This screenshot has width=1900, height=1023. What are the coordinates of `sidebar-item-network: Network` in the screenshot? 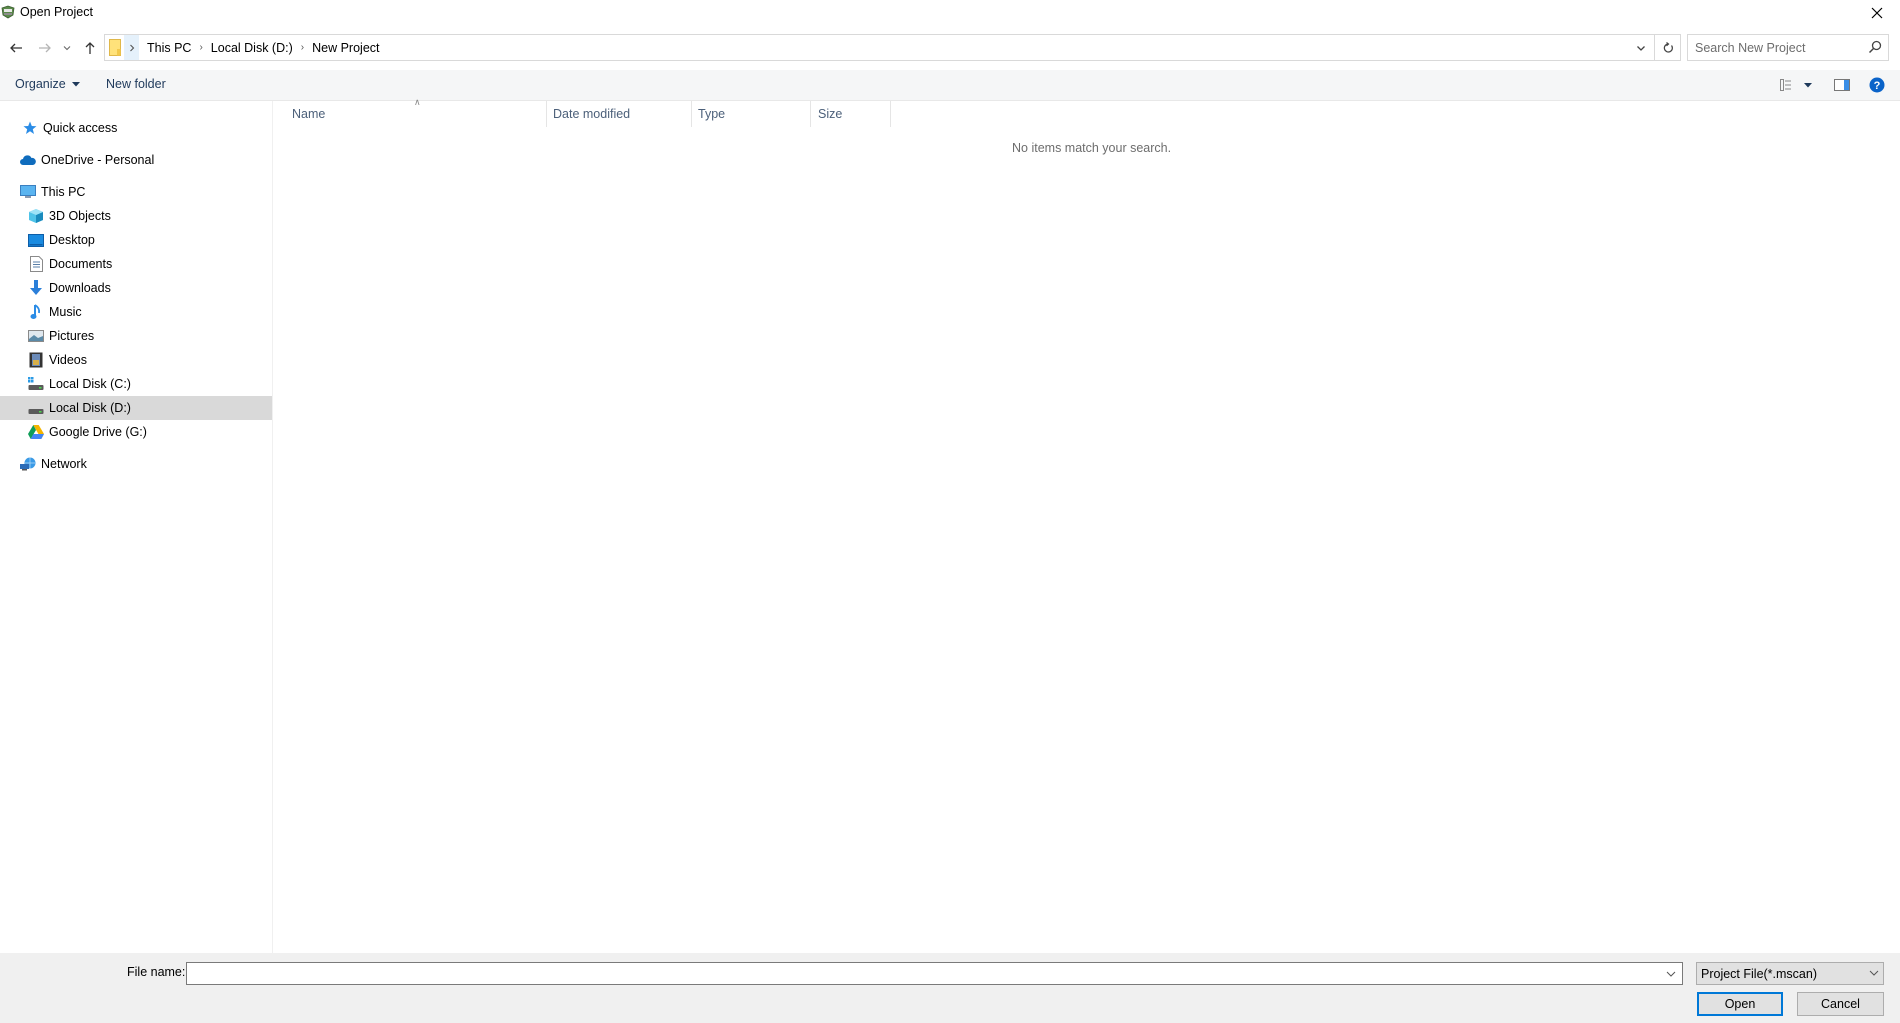 It's located at (136, 464).